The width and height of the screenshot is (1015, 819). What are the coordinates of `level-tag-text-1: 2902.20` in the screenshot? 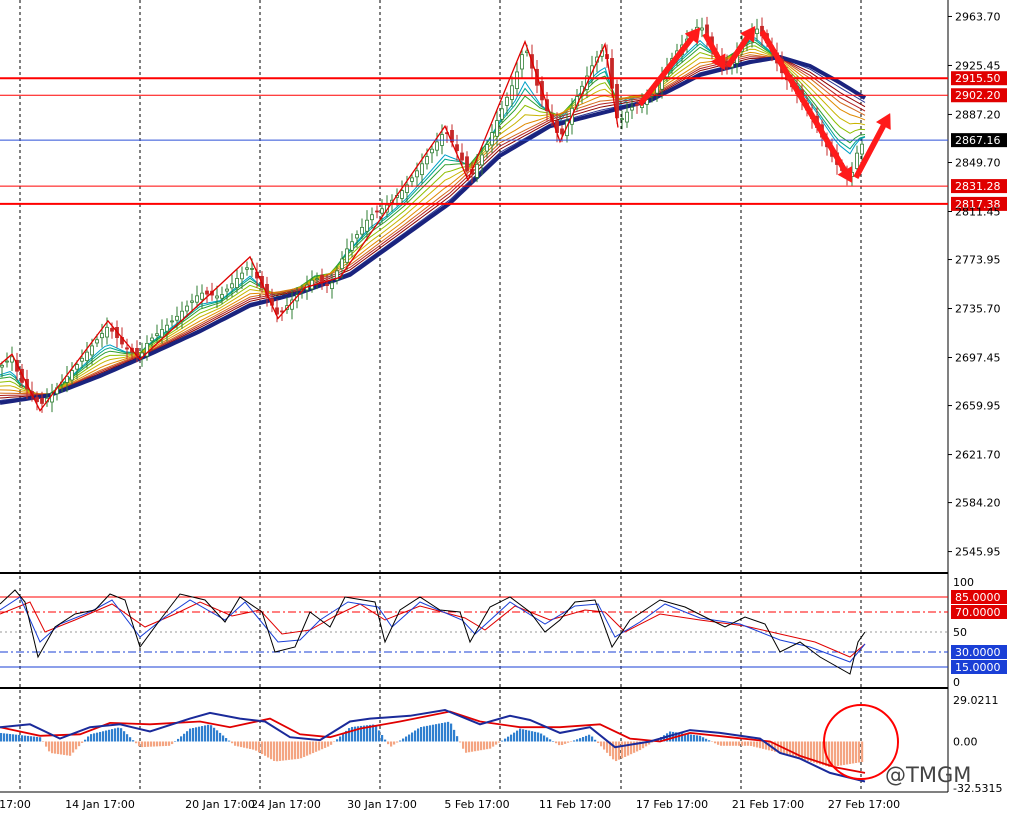 It's located at (978, 95).